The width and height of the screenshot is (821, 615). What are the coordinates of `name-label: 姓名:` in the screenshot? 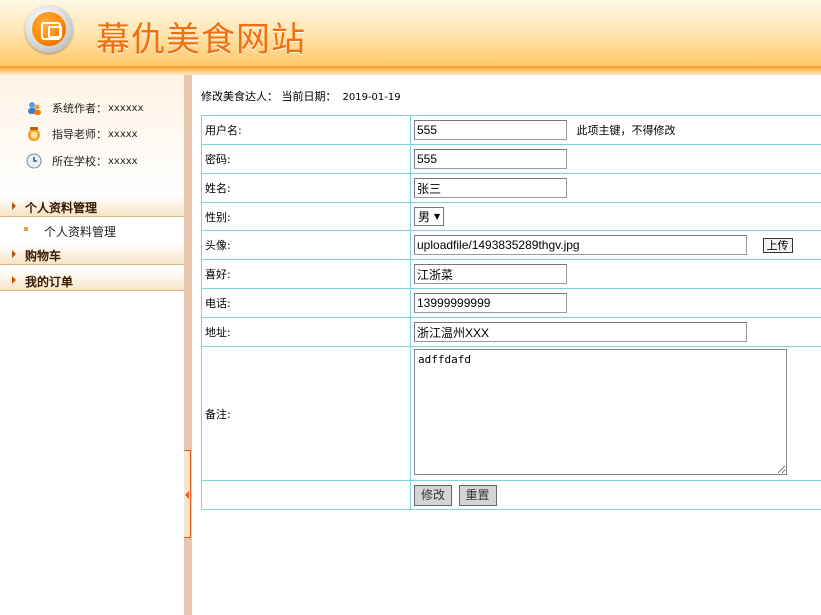 It's located at (306, 188).